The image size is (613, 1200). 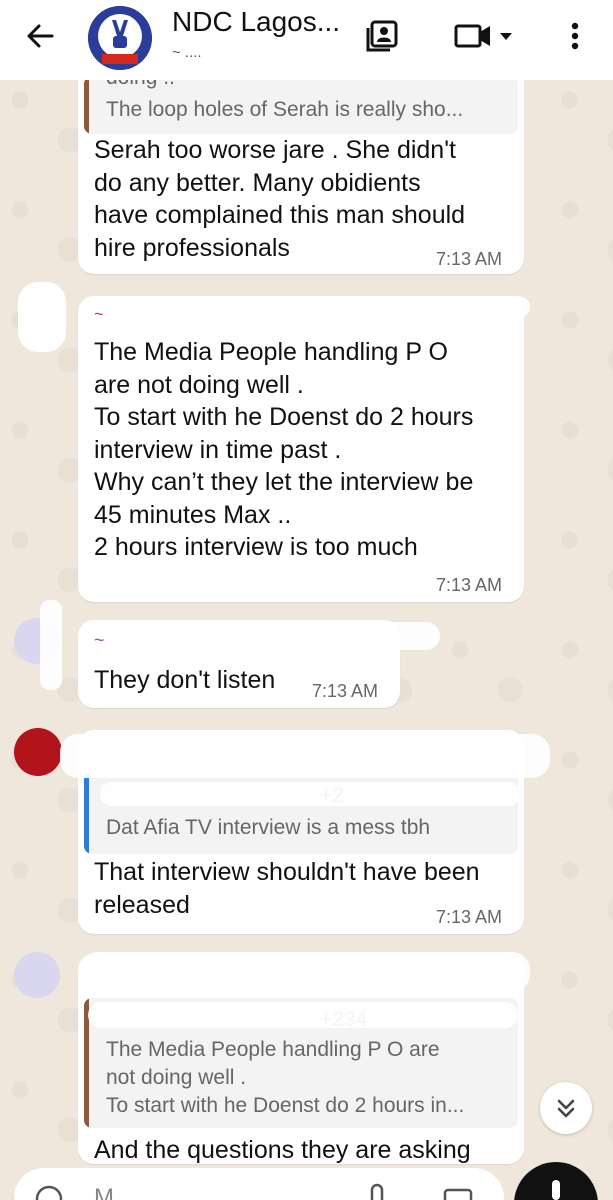 What do you see at coordinates (99, 640) in the screenshot?
I see `sender-name: ~` at bounding box center [99, 640].